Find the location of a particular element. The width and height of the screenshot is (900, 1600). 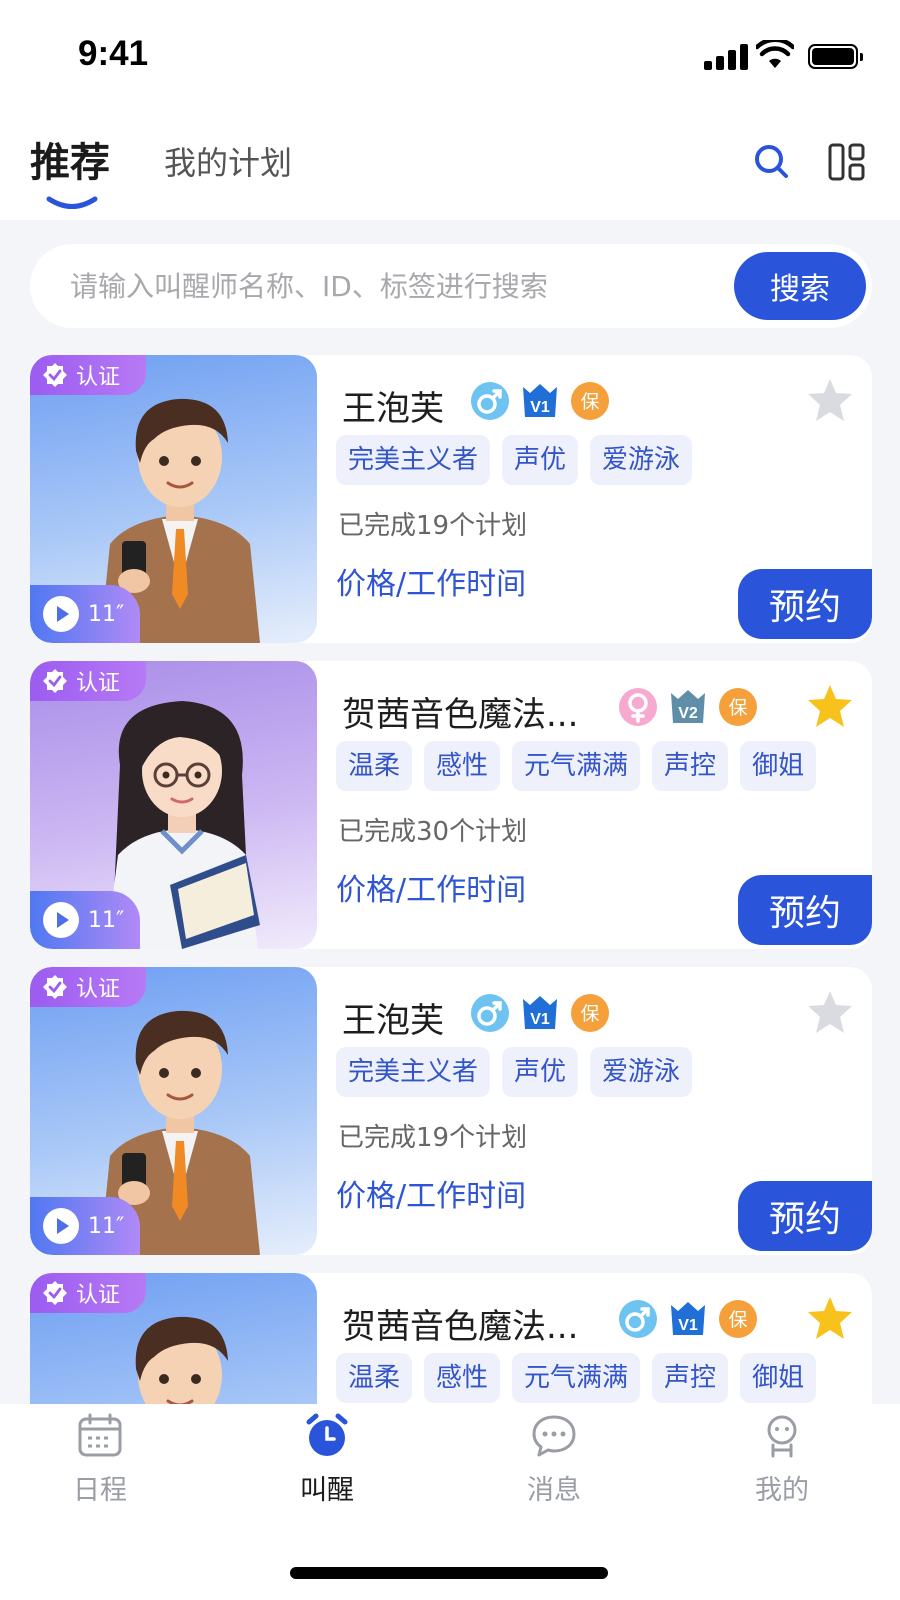

home-indicator is located at coordinates (449, 1573).